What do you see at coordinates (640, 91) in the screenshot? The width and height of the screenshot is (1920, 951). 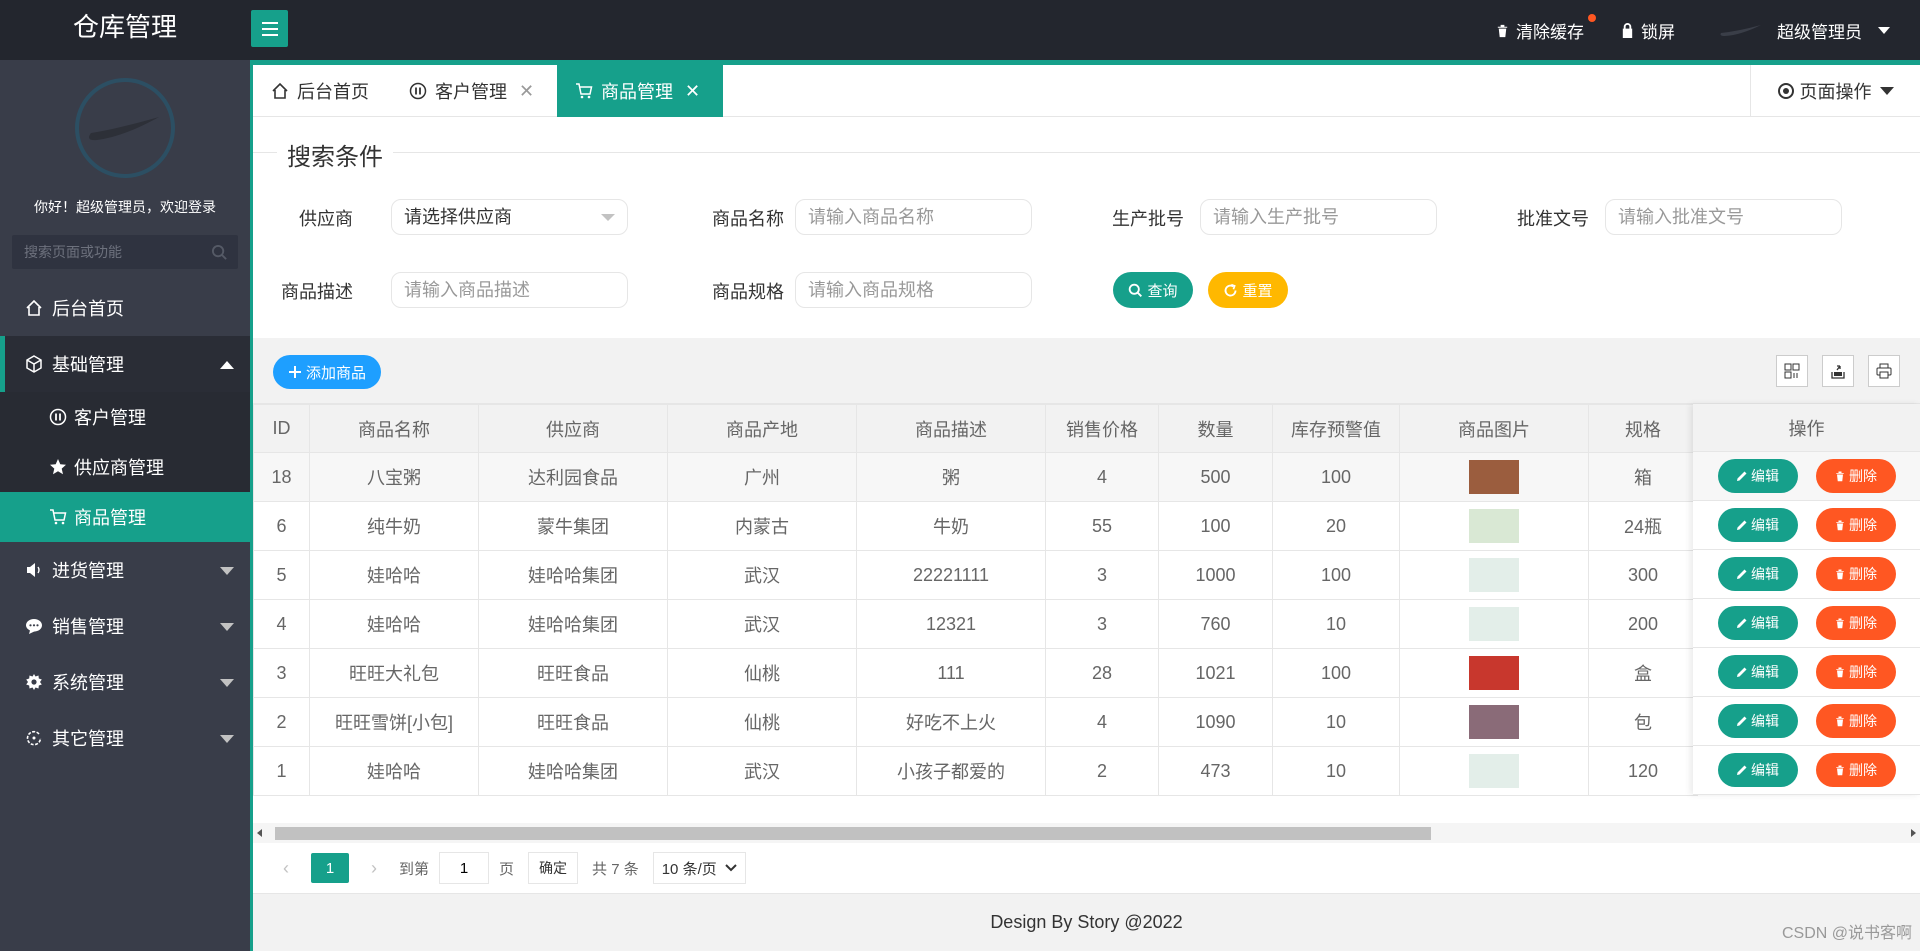 I see `tab-products: 商品管理 ✕` at bounding box center [640, 91].